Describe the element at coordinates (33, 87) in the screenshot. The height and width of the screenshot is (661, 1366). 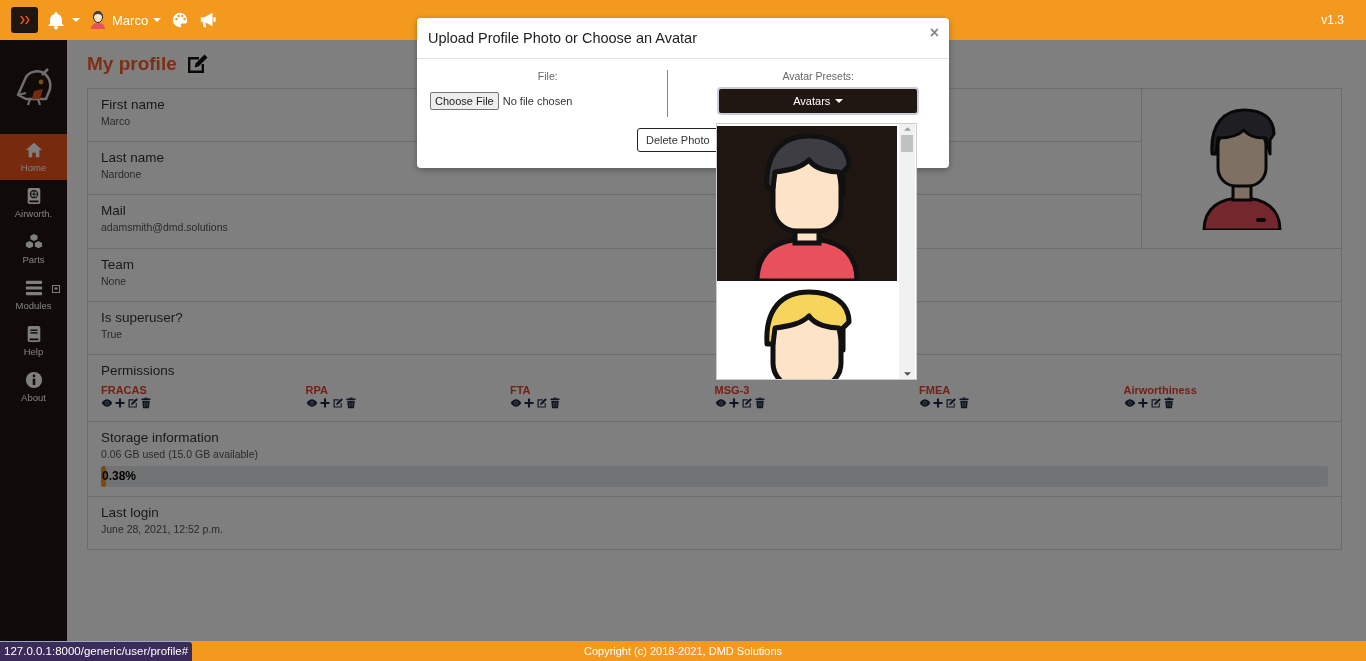
I see `bird-logo` at that location.